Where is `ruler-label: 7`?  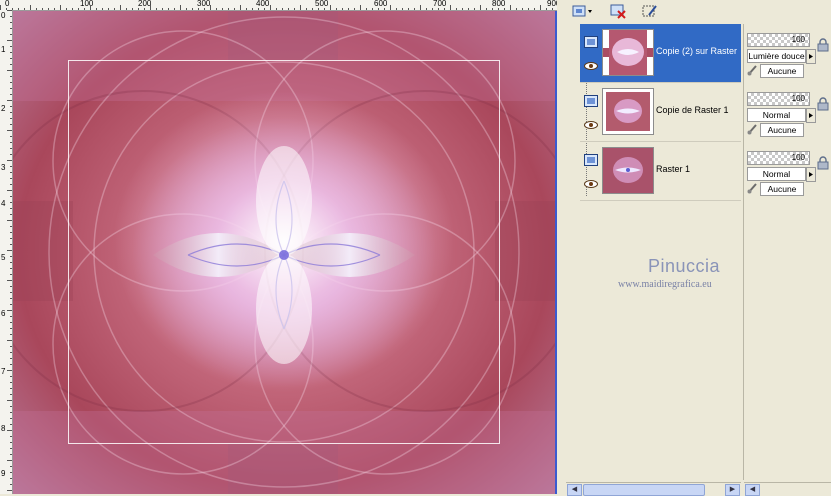
ruler-label: 7 is located at coordinates (3, 371).